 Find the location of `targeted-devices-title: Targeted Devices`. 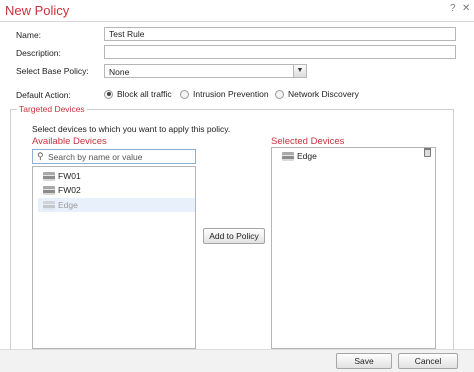

targeted-devices-title: Targeted Devices is located at coordinates (52, 109).